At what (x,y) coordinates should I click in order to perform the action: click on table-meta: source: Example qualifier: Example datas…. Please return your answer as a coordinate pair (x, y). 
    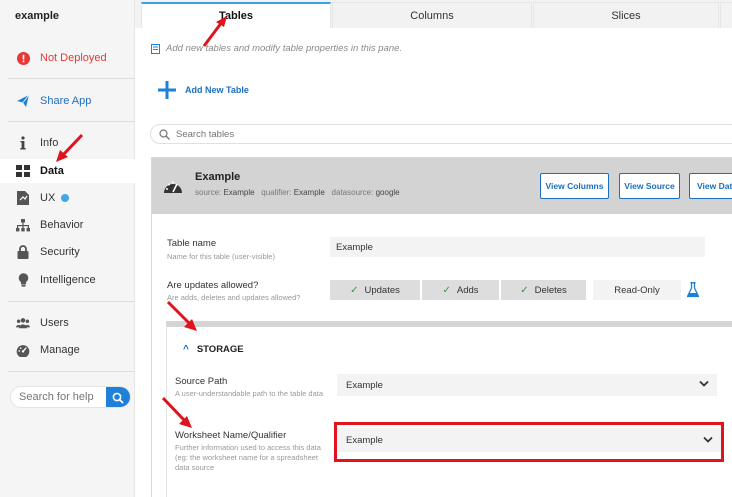
    Looking at the image, I should click on (297, 192).